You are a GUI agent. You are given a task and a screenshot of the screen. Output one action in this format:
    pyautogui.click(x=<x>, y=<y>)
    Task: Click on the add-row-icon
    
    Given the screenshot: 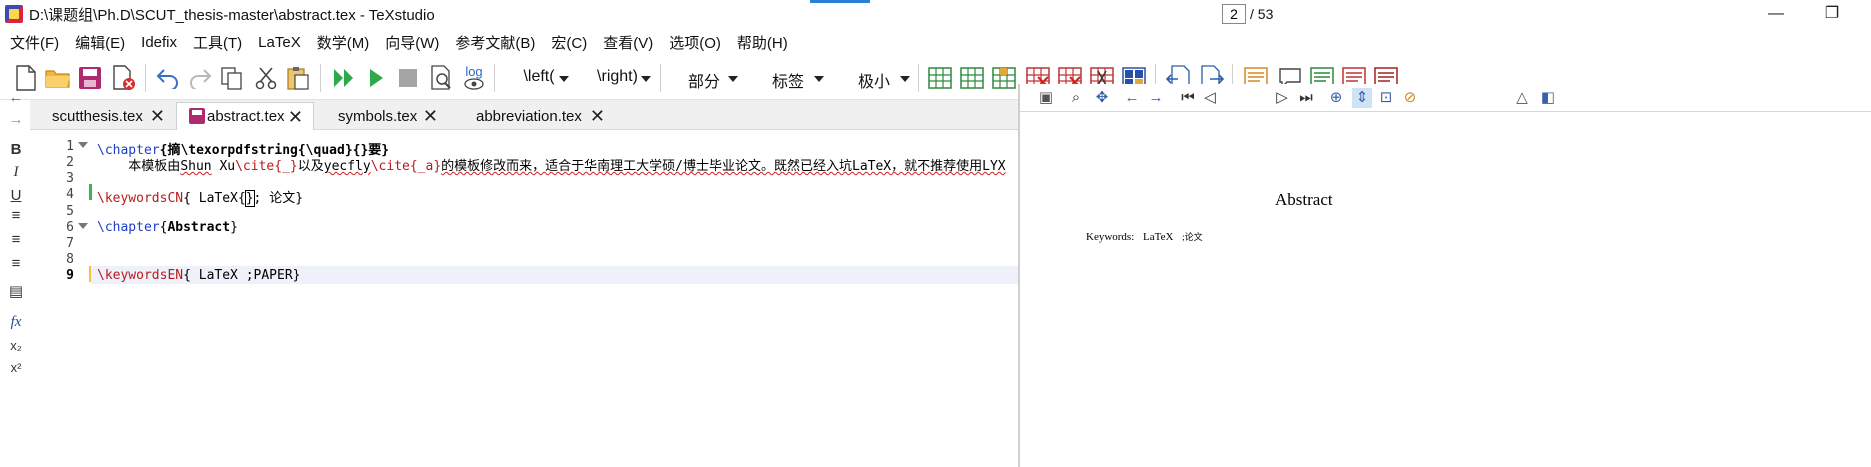 What is the action you would take?
    pyautogui.click(x=972, y=78)
    